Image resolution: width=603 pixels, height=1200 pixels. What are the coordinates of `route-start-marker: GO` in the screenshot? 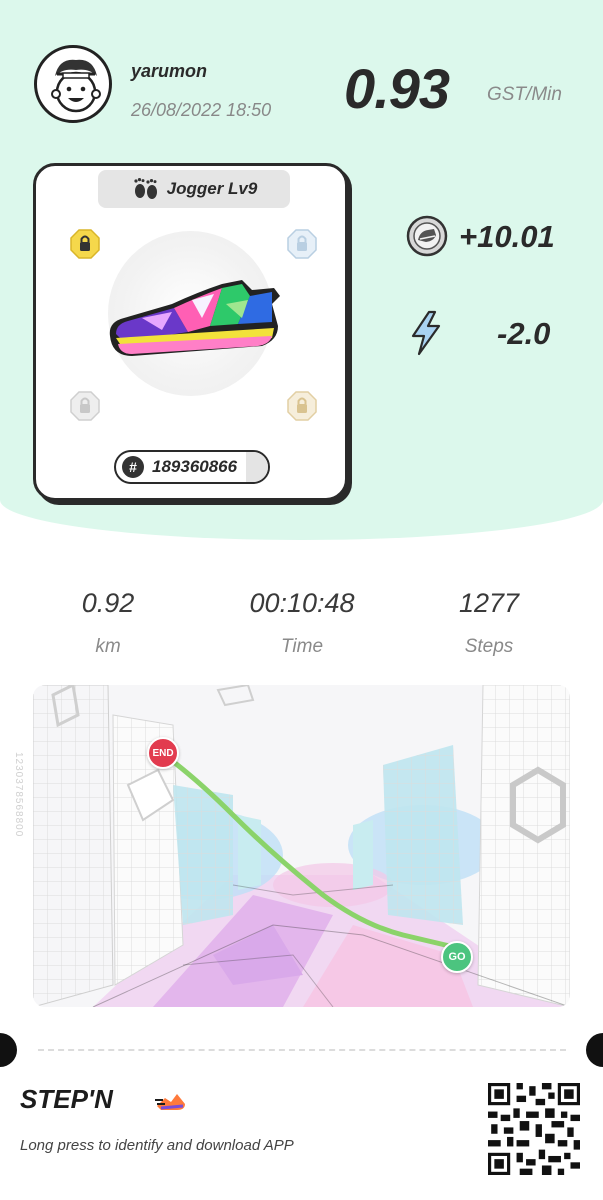 It's located at (457, 957).